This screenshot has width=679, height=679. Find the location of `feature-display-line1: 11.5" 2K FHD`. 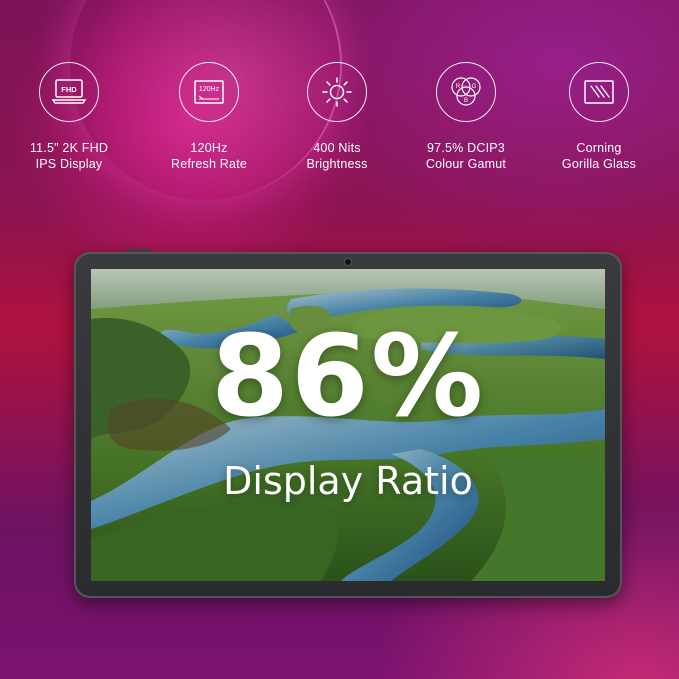

feature-display-line1: 11.5" 2K FHD is located at coordinates (69, 148).